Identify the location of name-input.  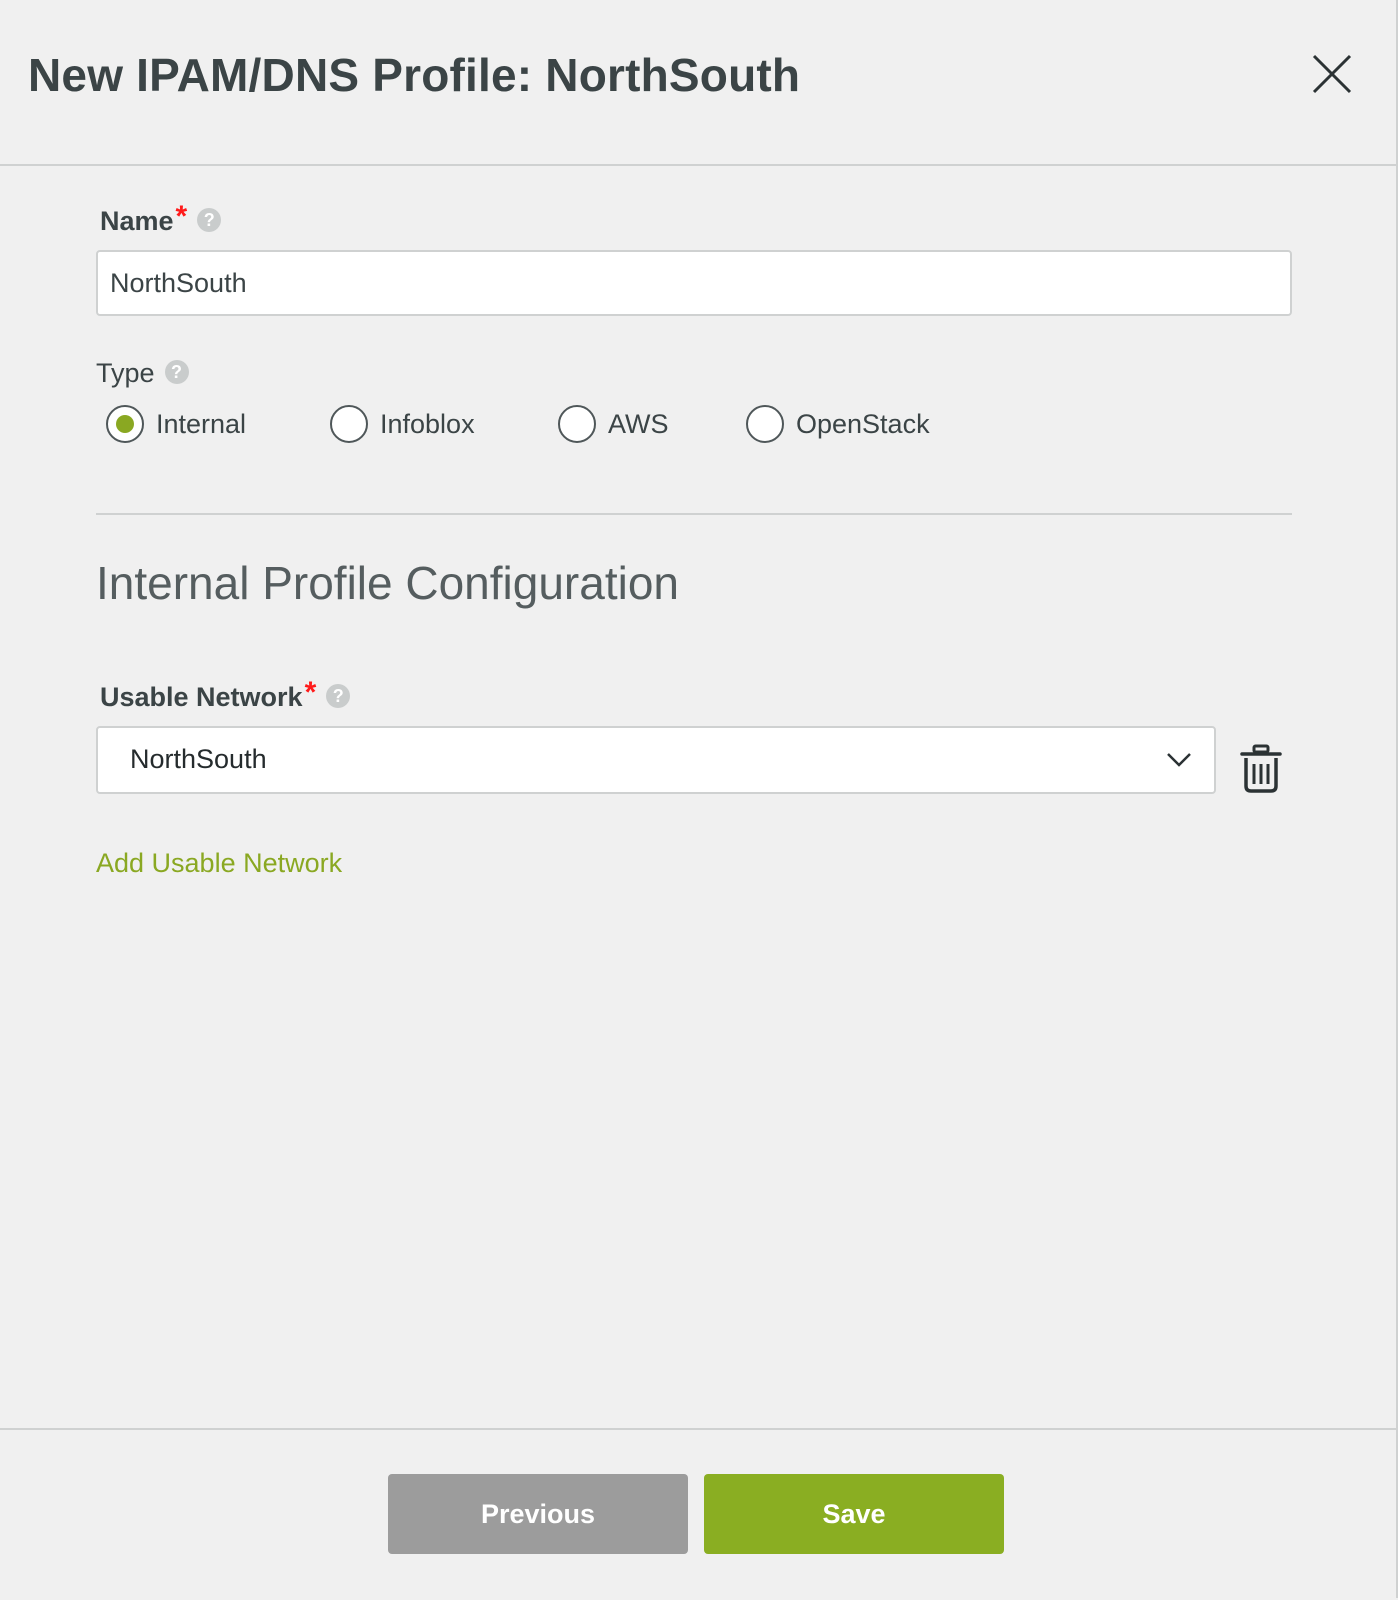
(694, 283).